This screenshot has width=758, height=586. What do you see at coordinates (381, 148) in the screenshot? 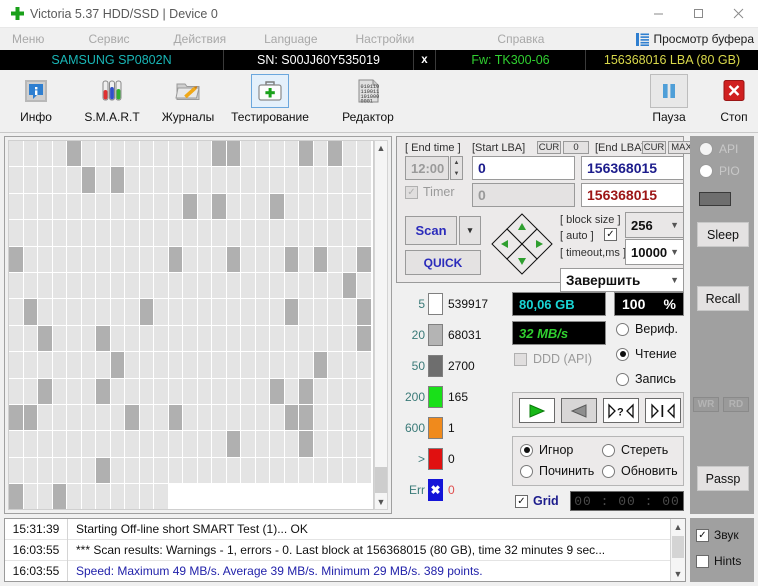
I see `scroll-up-icon: ▲` at bounding box center [381, 148].